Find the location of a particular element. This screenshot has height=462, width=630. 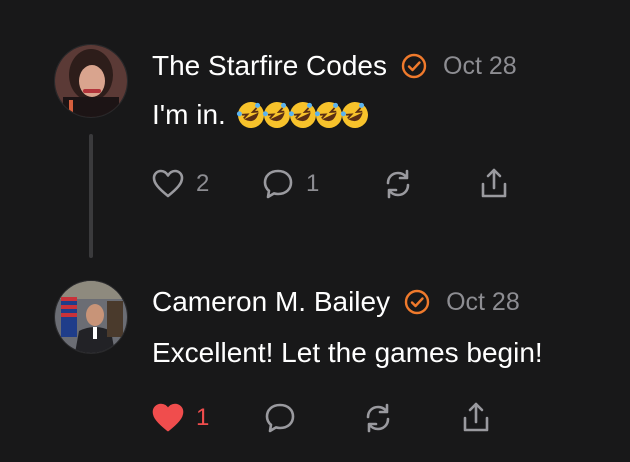

post-header: Cameron M. Bailey Oct 28 is located at coordinates (336, 302).